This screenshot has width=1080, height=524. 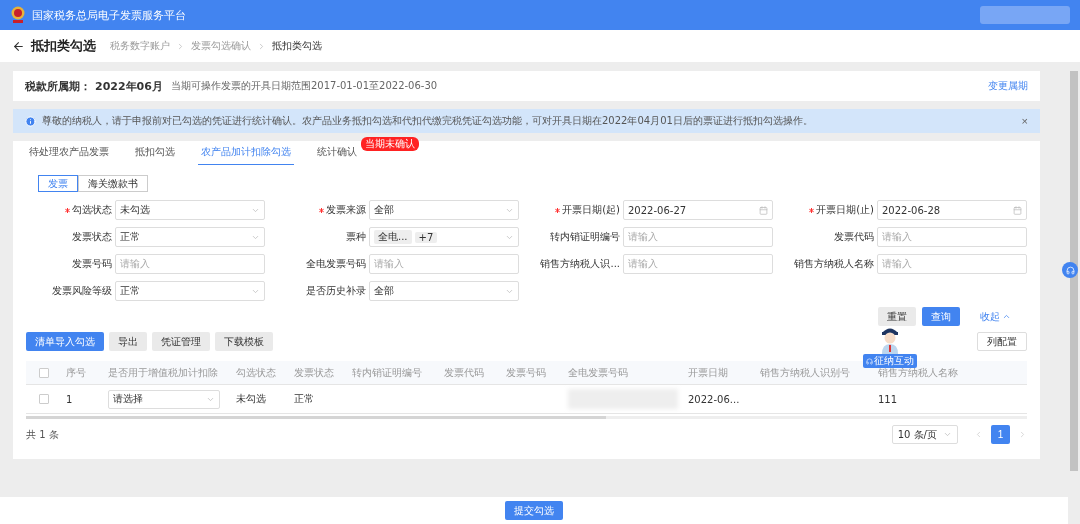 What do you see at coordinates (128, 341) in the screenshot?
I see `toolbar-button: 导出` at bounding box center [128, 341].